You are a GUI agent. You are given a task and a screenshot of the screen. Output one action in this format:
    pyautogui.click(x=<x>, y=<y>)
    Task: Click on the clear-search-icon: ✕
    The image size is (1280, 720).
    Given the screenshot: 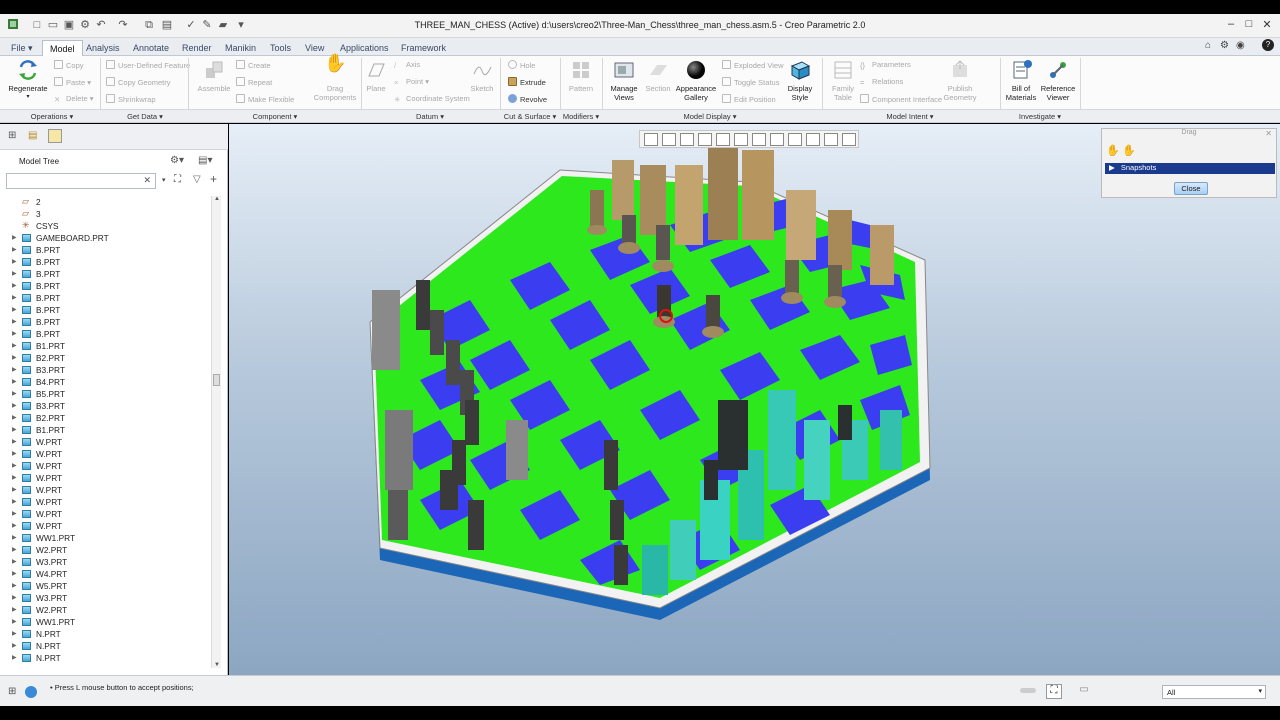 What is the action you would take?
    pyautogui.click(x=147, y=180)
    